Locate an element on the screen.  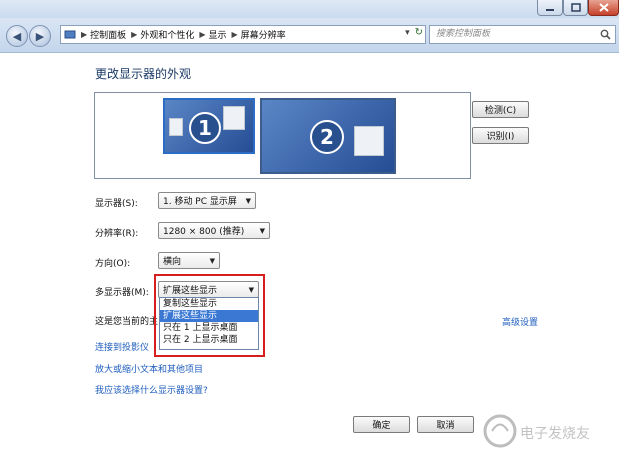
maximize-button is located at coordinates (575, 8).